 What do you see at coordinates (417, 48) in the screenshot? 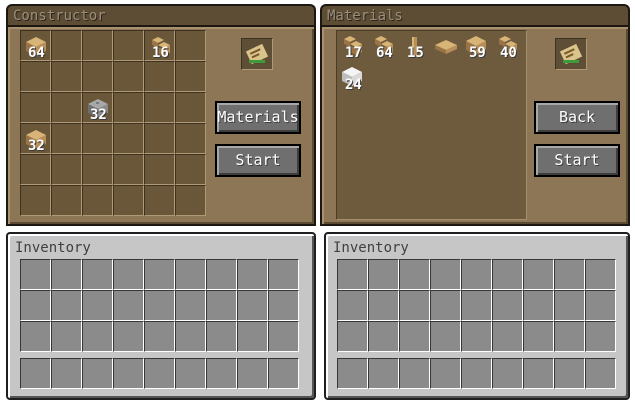
I see `material-item: 15` at bounding box center [417, 48].